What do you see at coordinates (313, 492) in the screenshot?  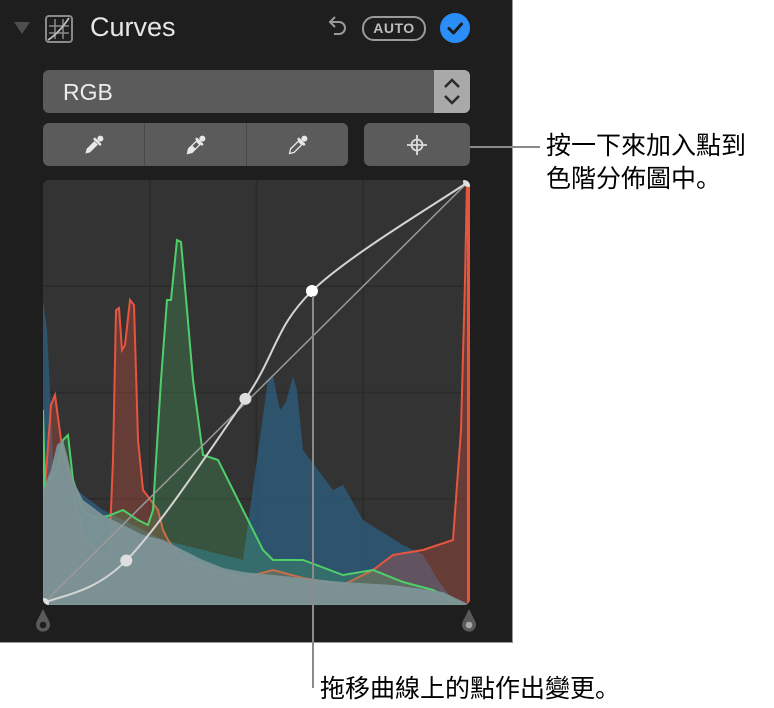 I see `drag-point-callout-line` at bounding box center [313, 492].